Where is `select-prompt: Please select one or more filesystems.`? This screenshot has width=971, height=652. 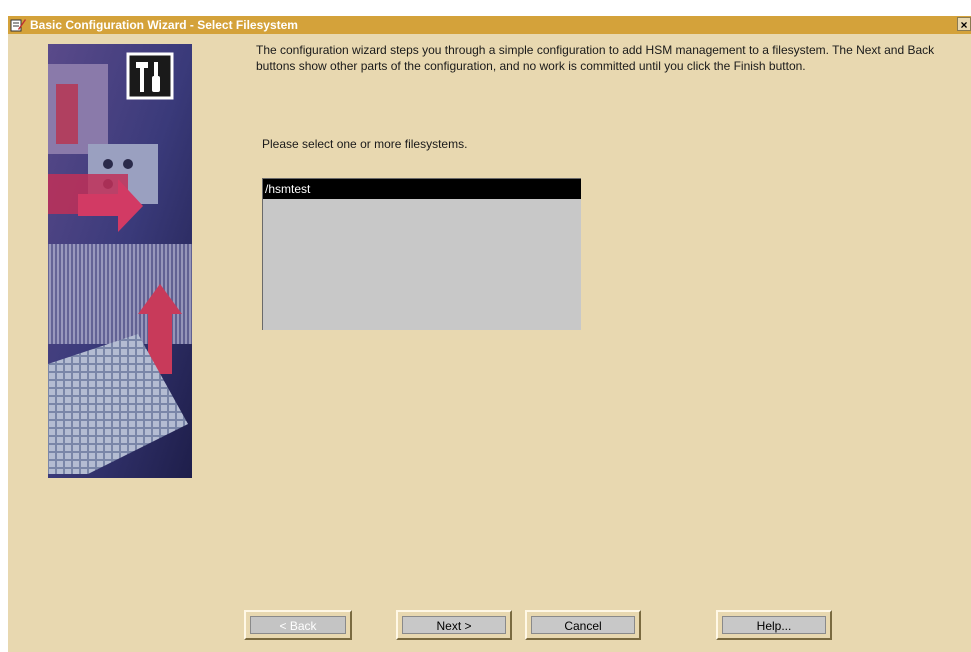
select-prompt: Please select one or more filesystems. is located at coordinates (365, 144).